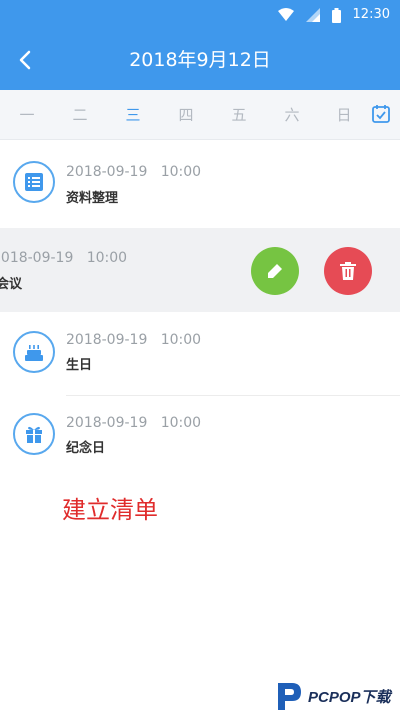 The height and width of the screenshot is (717, 400). What do you see at coordinates (239, 114) in the screenshot?
I see `weekday-fri: 五` at bounding box center [239, 114].